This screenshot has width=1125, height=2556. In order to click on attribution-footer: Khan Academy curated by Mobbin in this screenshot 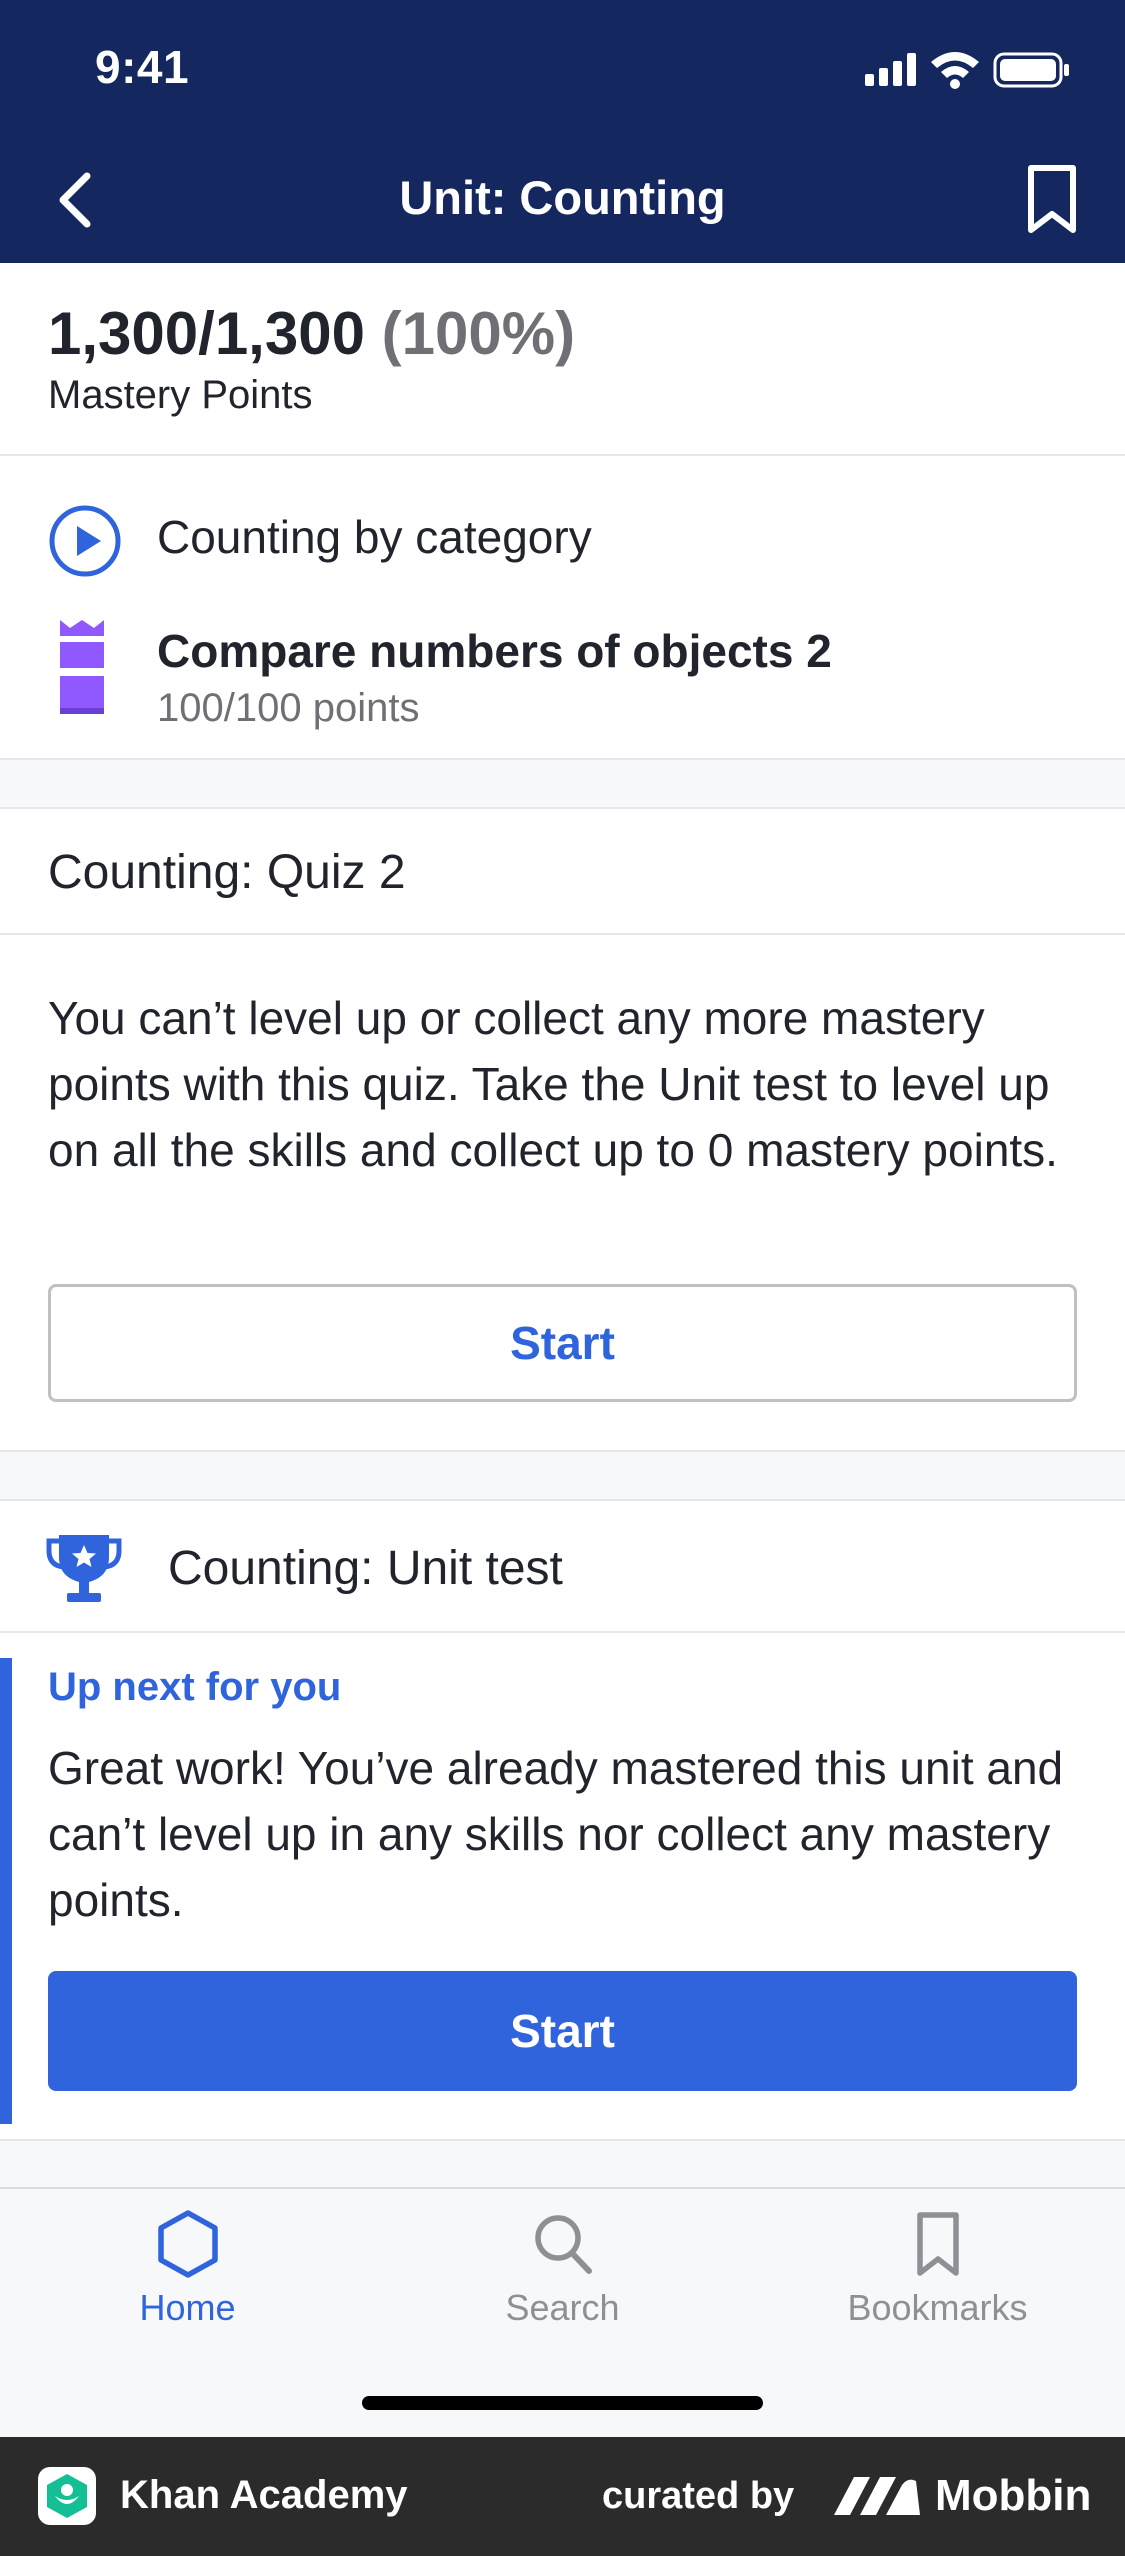, I will do `click(562, 2496)`.